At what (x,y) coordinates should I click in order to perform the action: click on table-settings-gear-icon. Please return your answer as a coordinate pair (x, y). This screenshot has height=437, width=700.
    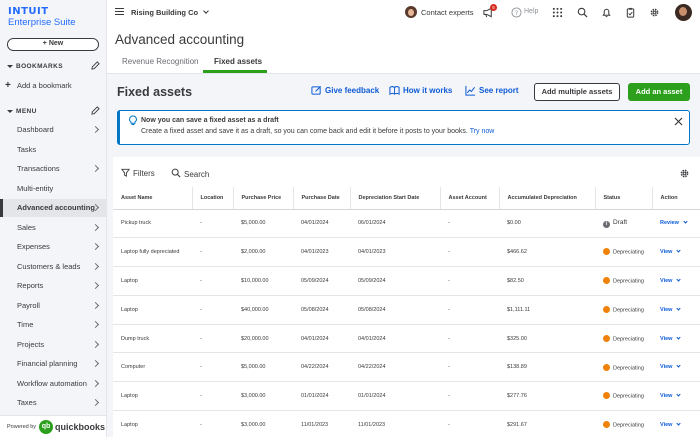
    Looking at the image, I should click on (684, 173).